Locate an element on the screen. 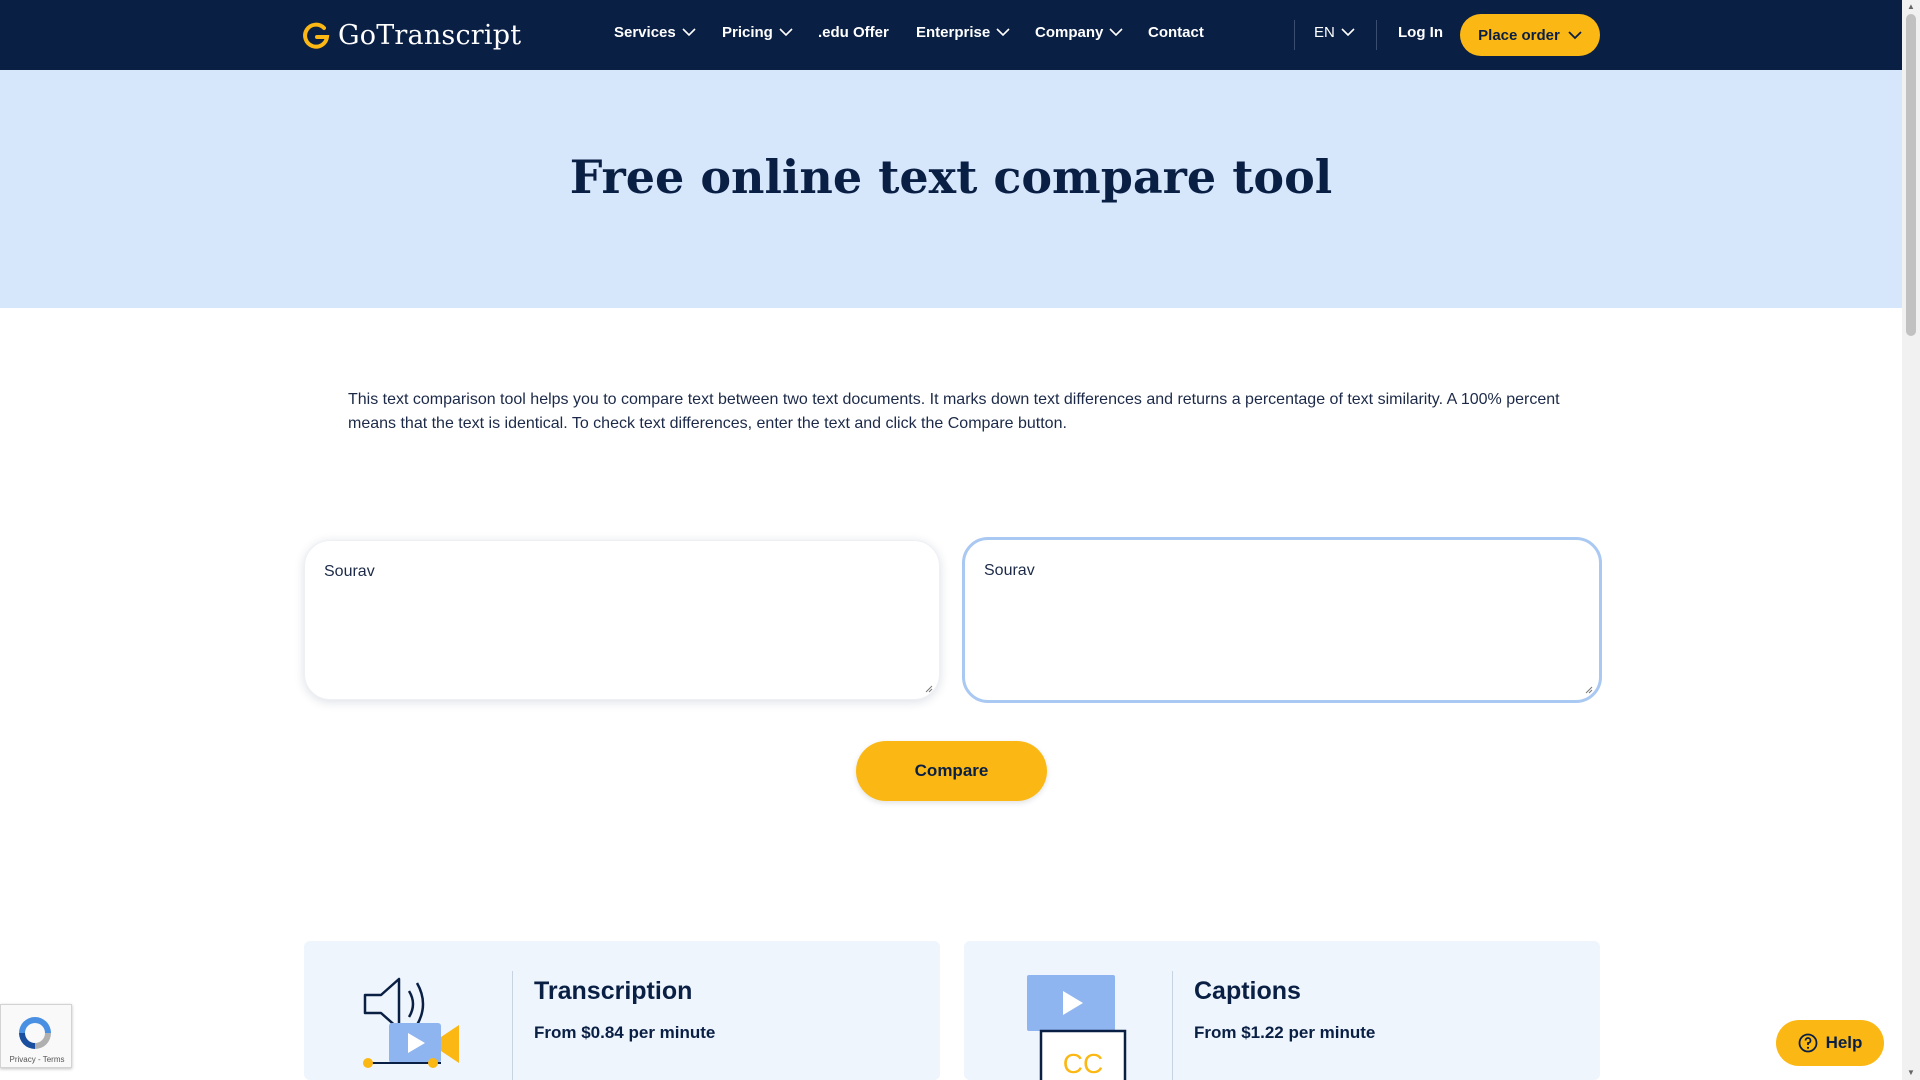  nav-edu-offer-label: .edu Offer is located at coordinates (853, 32).